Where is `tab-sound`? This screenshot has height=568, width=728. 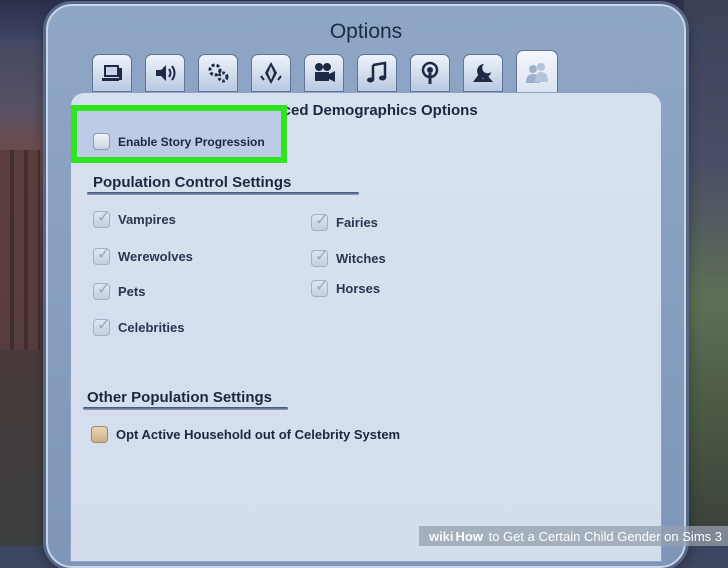 tab-sound is located at coordinates (165, 73).